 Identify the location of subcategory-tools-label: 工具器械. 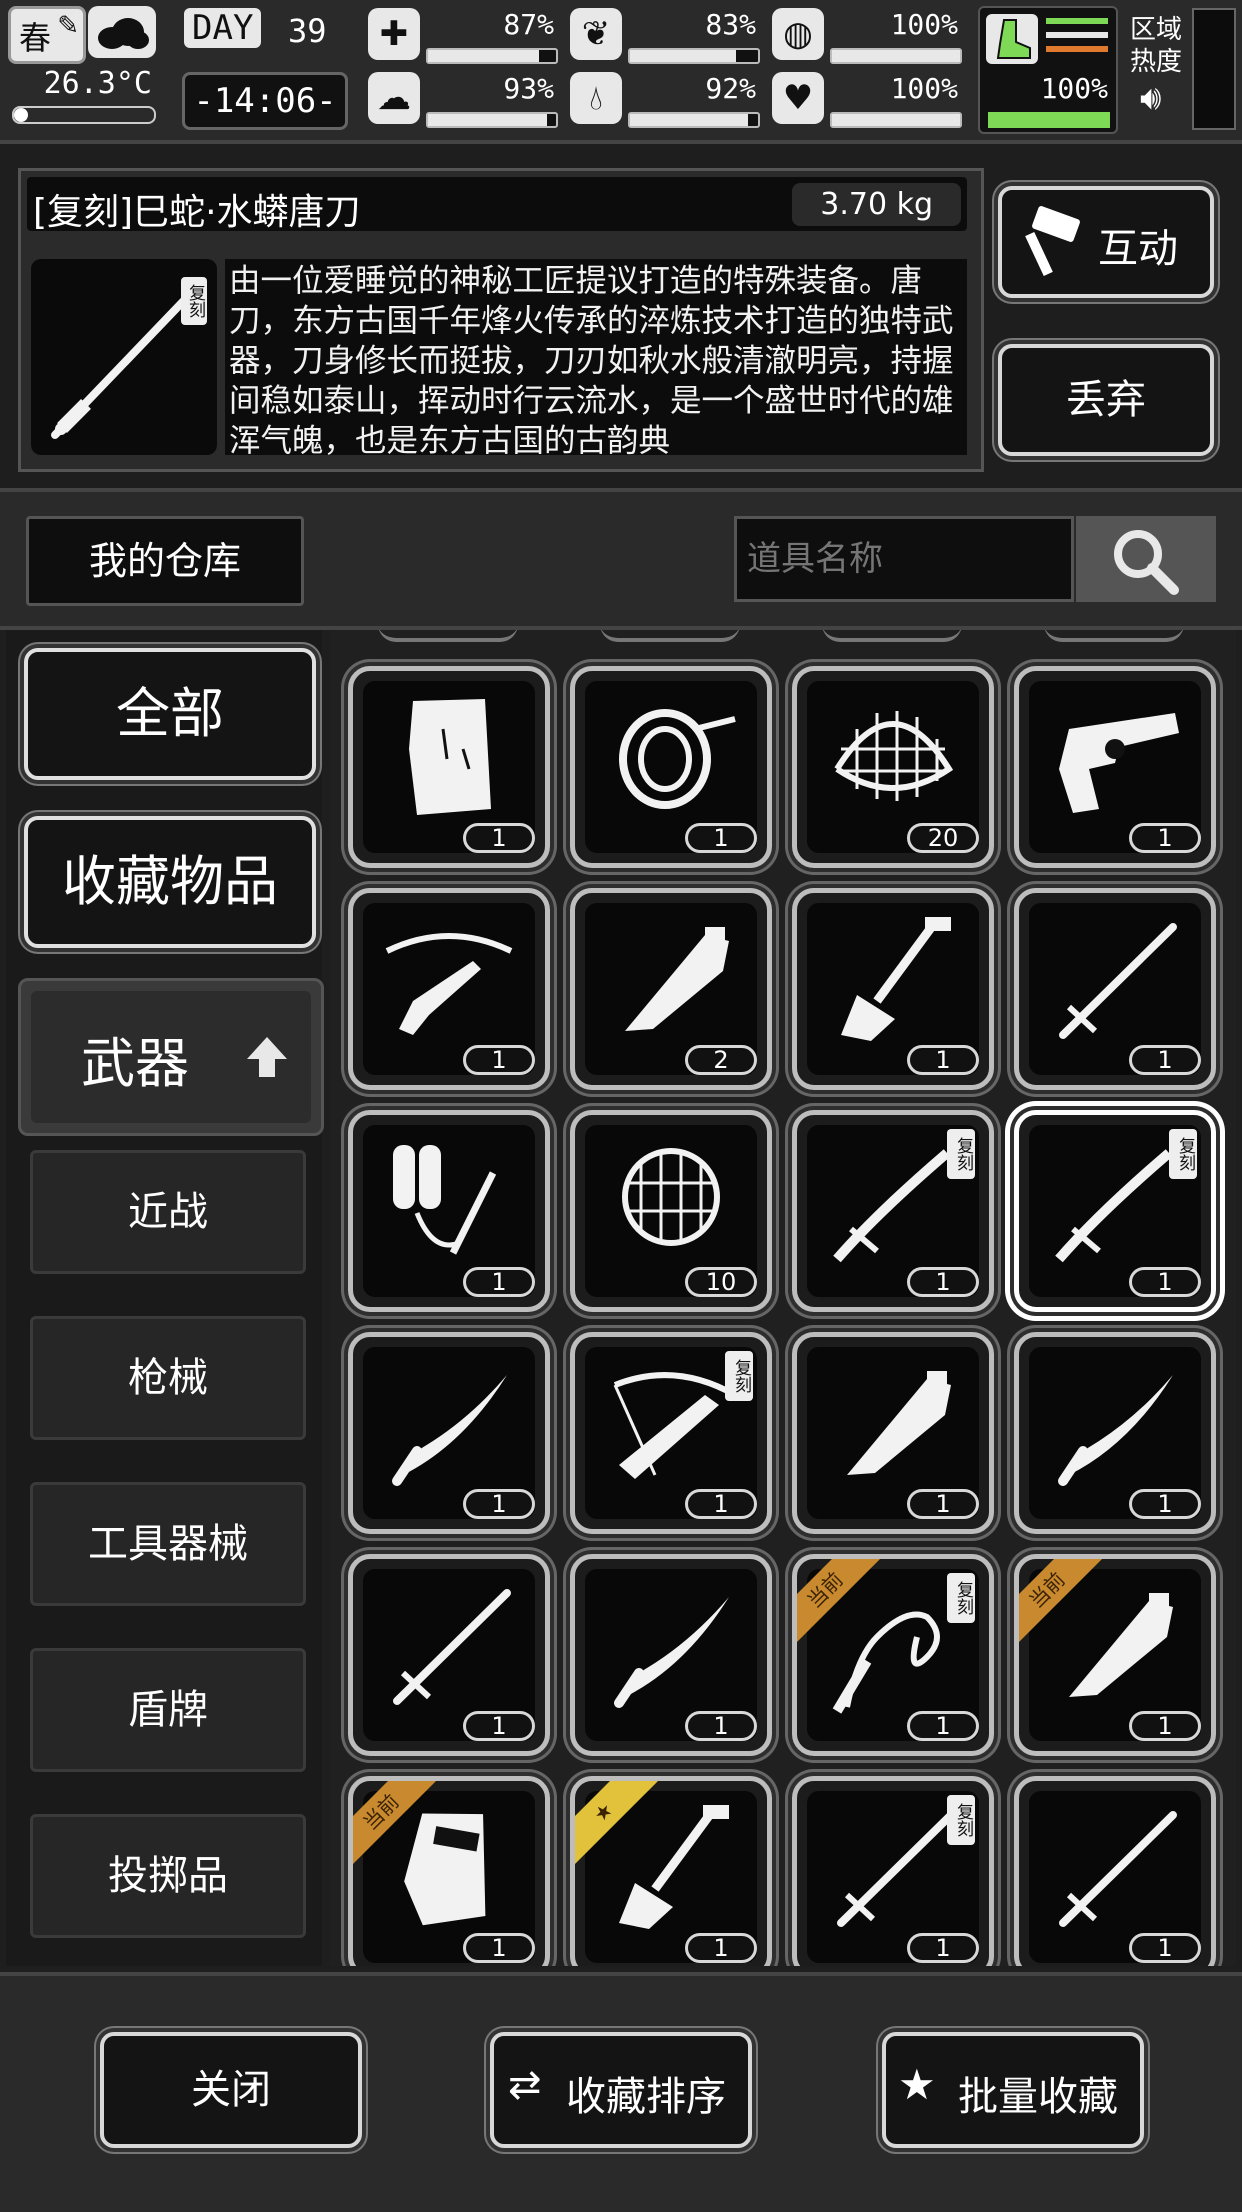
(168, 1544).